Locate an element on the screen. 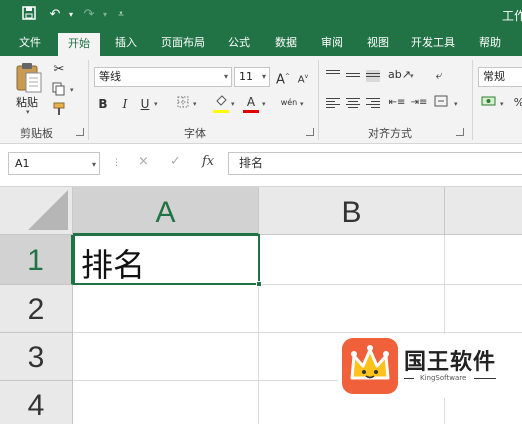 The height and width of the screenshot is (424, 522). formula-bar: A1 ▾ ⋮ × ✓ fx 排名 is located at coordinates (261, 164).